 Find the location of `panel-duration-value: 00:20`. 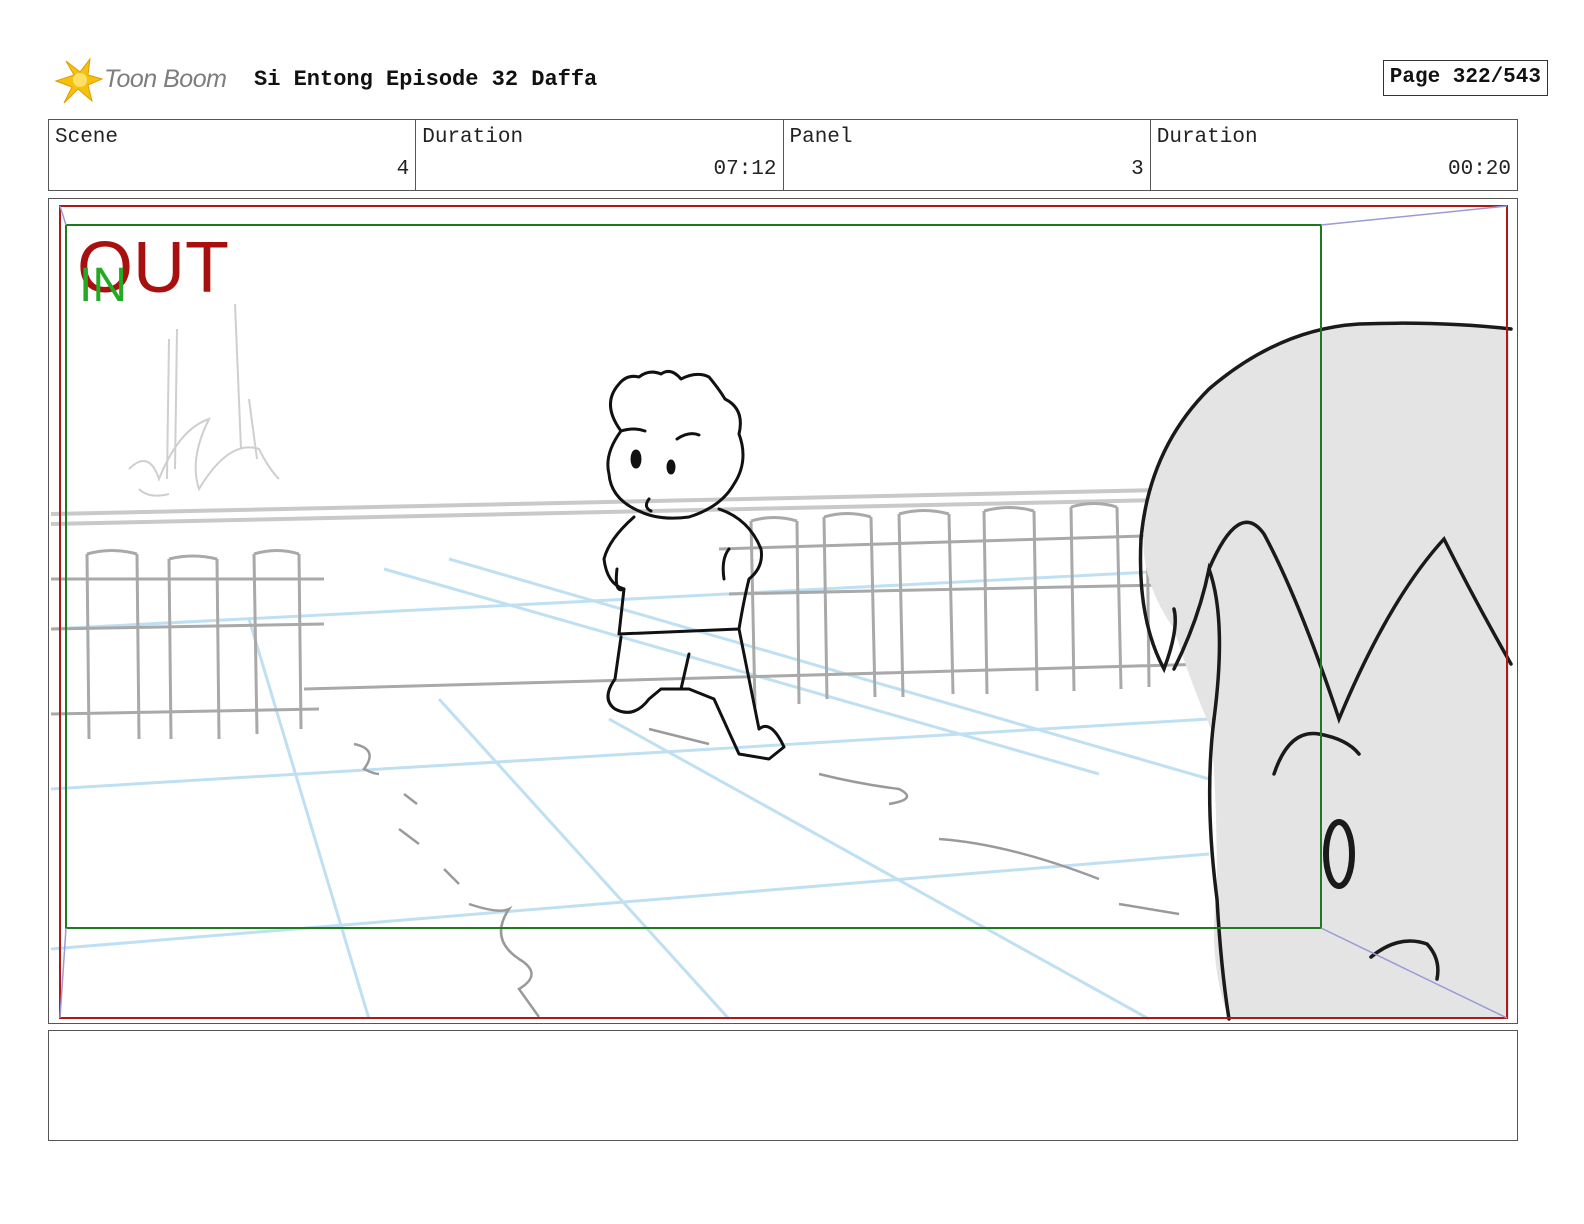

panel-duration-value: 00:20 is located at coordinates (1479, 169).